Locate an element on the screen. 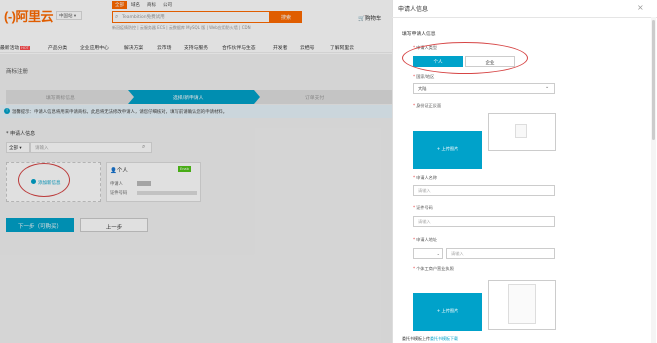 The image size is (657, 343). address-region-select: ⌄ is located at coordinates (428, 253).